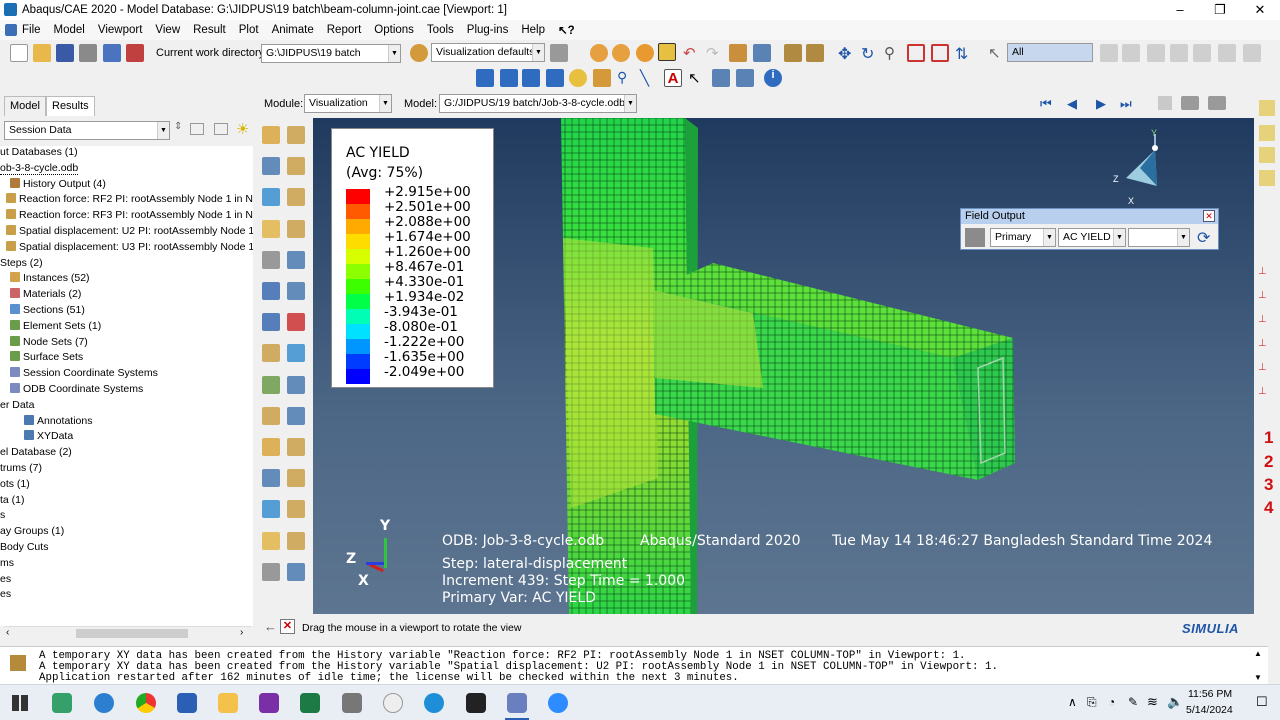 The height and width of the screenshot is (720, 1280). Describe the element at coordinates (24, 547) in the screenshot. I see `tree-item: Body Cuts` at that location.